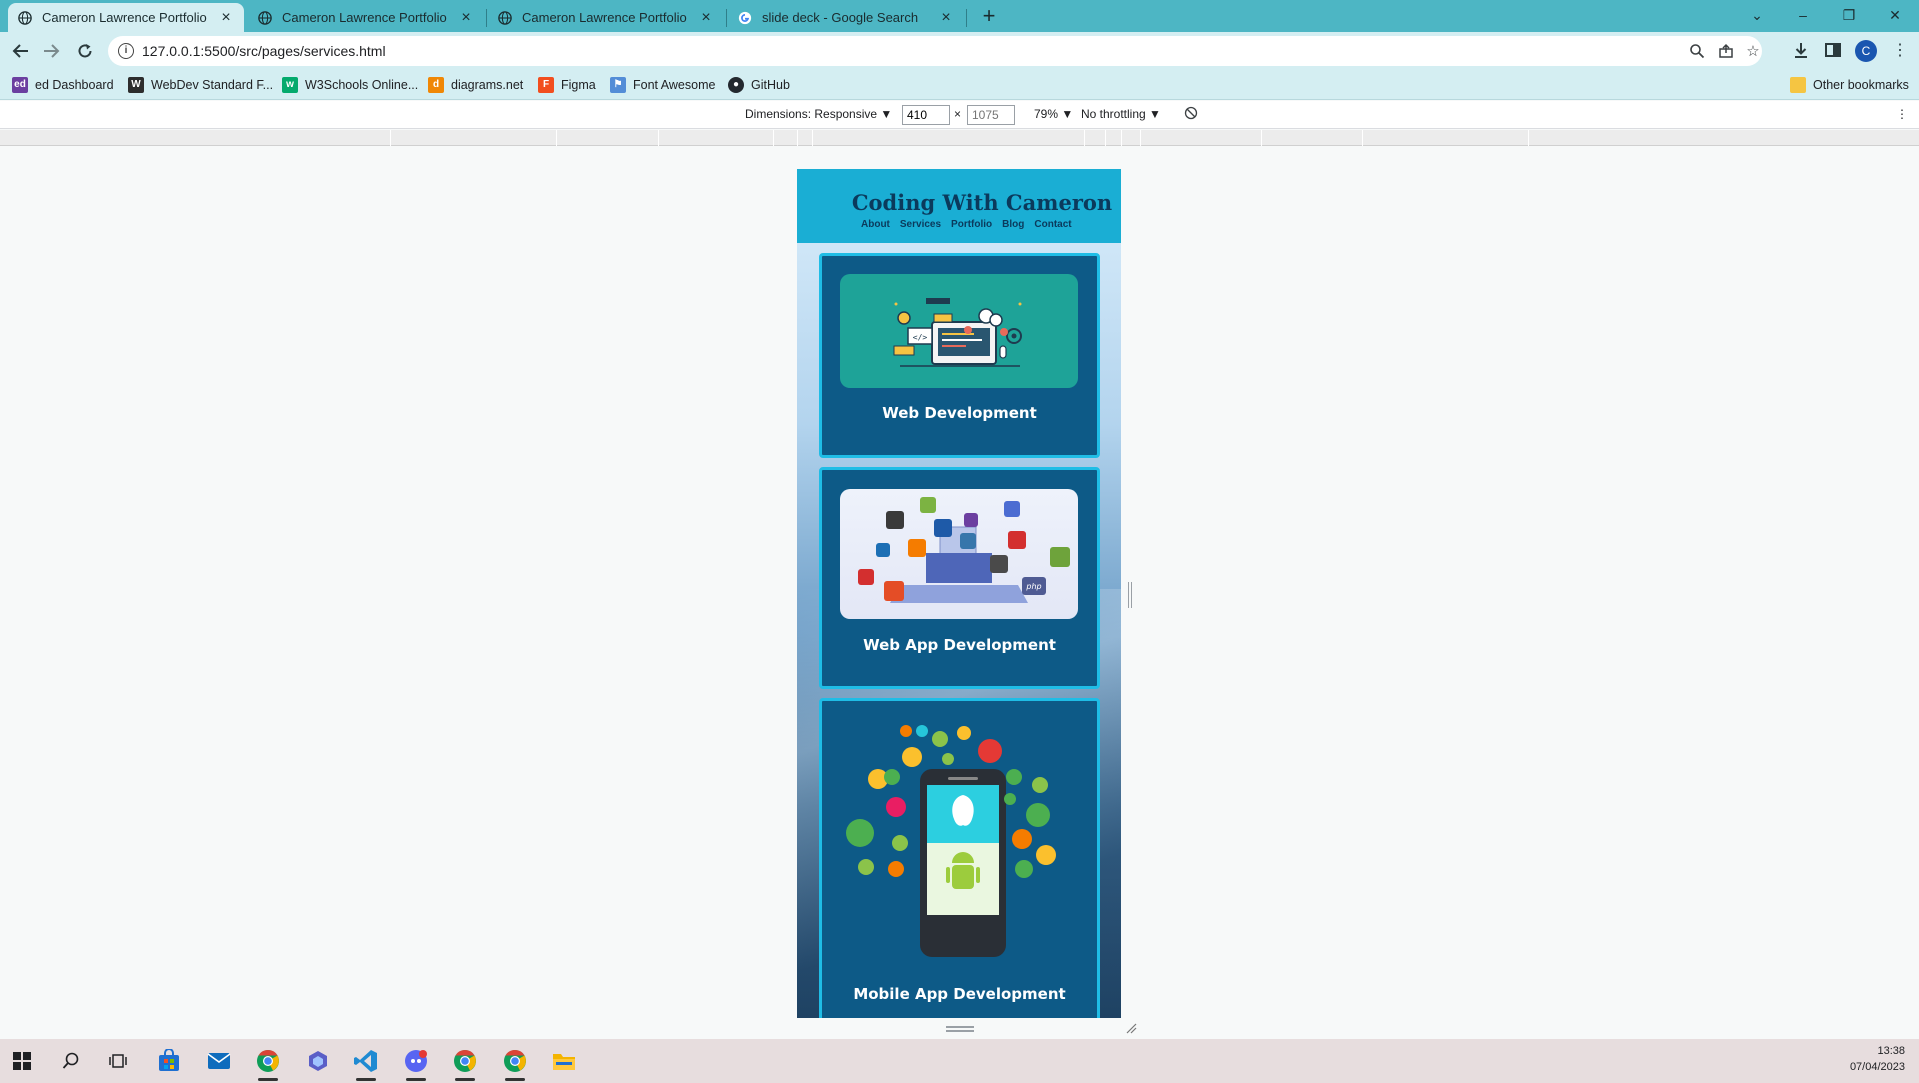 The image size is (1919, 1083). I want to click on chrome-active-app, so click(515, 1063).